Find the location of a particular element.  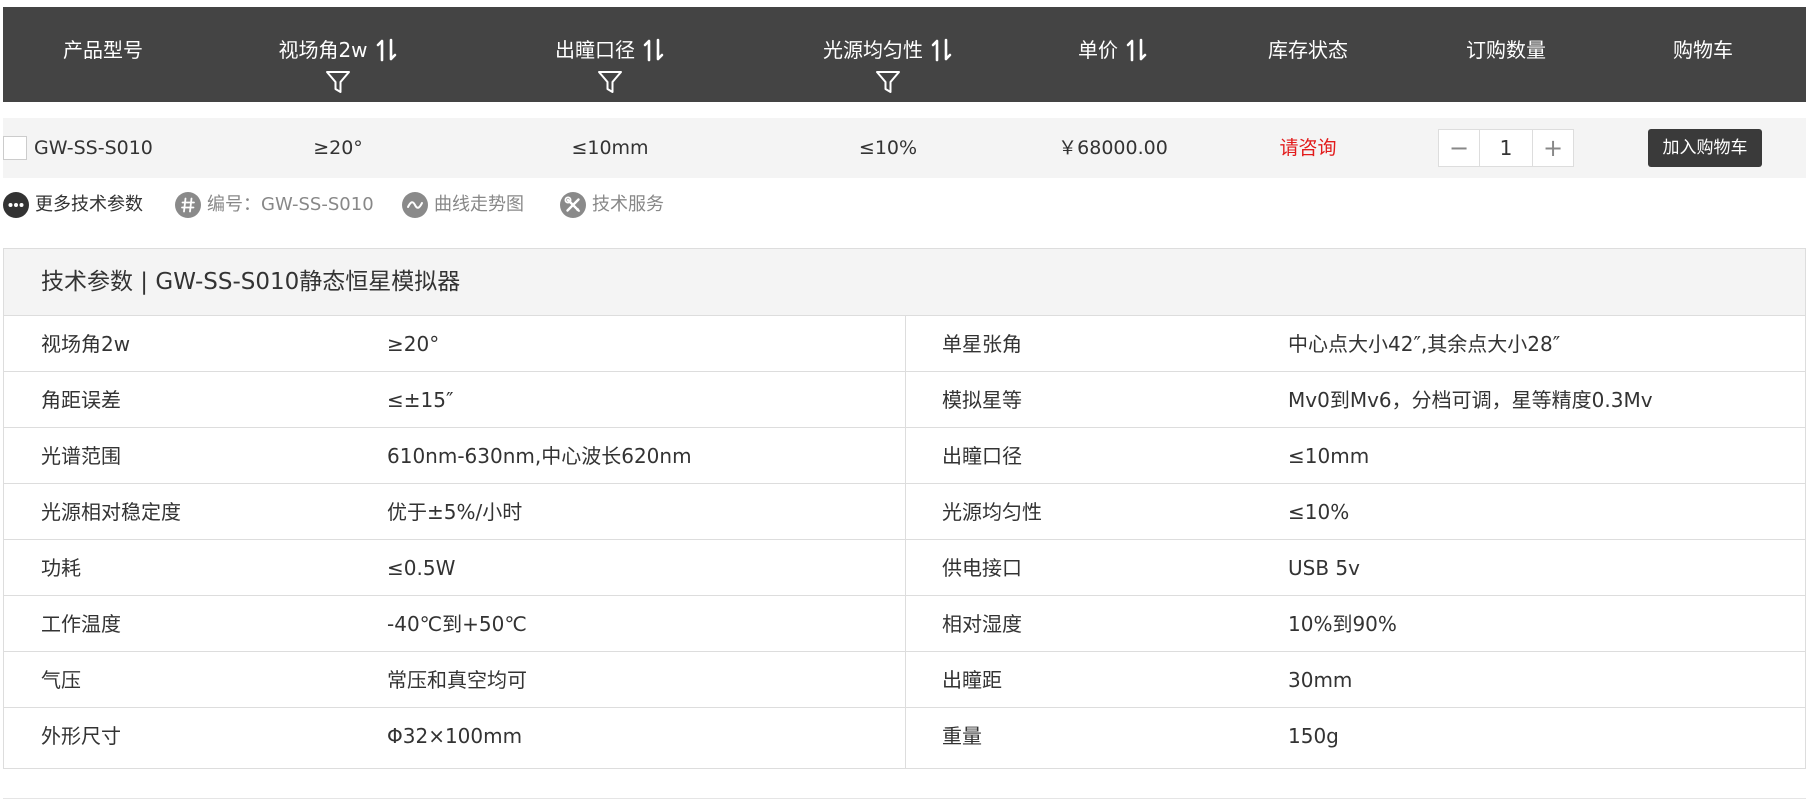

table-header: 产品型号 视场角2w 出瞳口径 光源均匀性 单价 库存状态 订购数量 购物车 is located at coordinates (904, 54).